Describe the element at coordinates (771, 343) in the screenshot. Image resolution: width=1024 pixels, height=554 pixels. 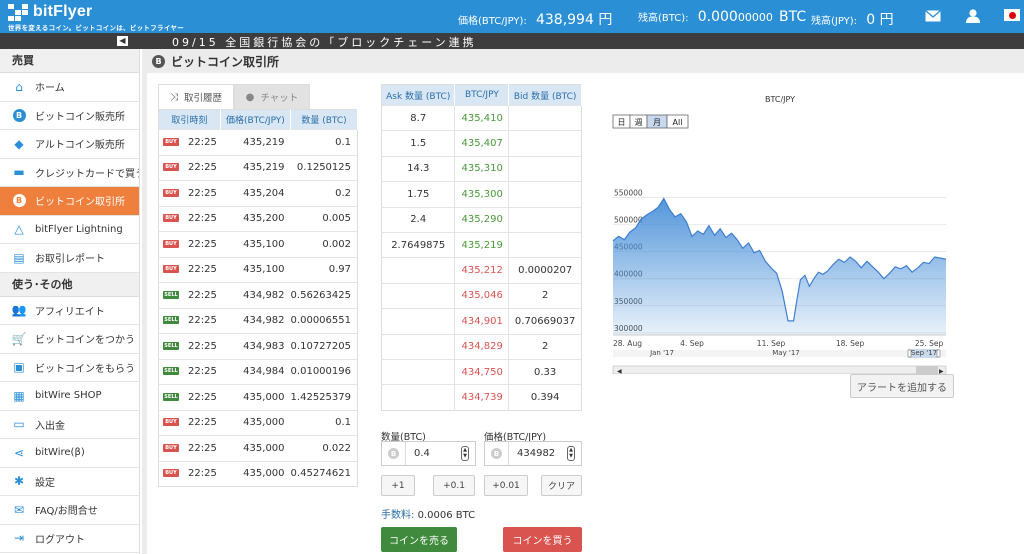
I see `x-tick-label: 11. Sep` at that location.